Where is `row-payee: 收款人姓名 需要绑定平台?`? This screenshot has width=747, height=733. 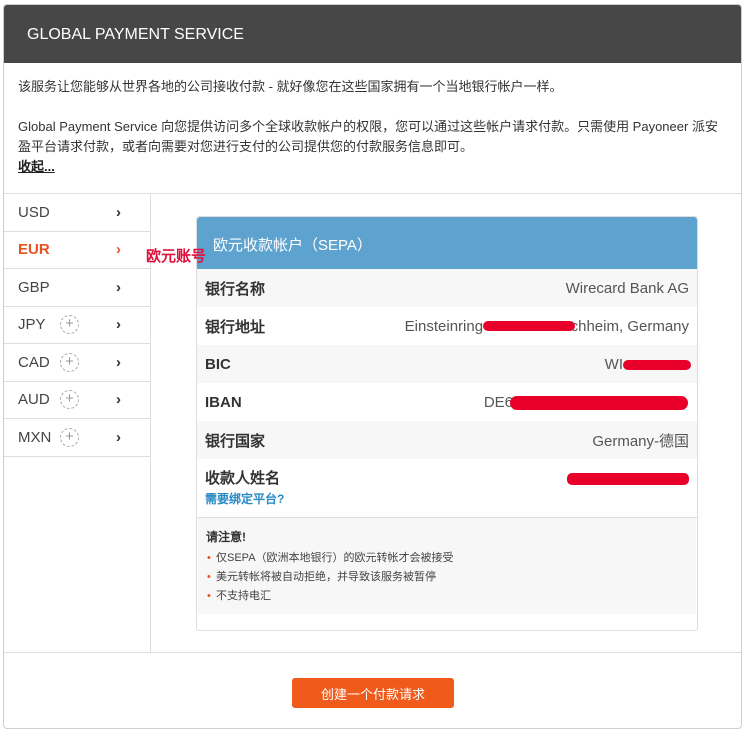 row-payee: 收款人姓名 需要绑定平台? is located at coordinates (447, 488).